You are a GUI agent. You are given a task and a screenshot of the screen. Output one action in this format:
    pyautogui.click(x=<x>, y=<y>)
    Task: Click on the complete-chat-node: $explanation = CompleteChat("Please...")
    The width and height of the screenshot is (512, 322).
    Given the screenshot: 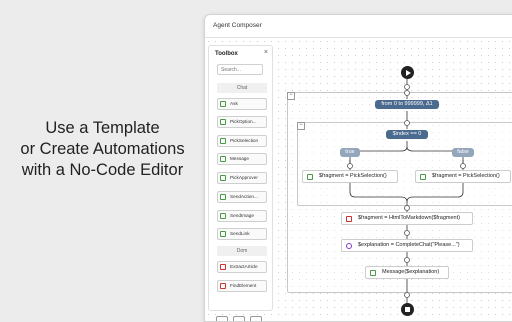 What is the action you would take?
    pyautogui.click(x=407, y=245)
    